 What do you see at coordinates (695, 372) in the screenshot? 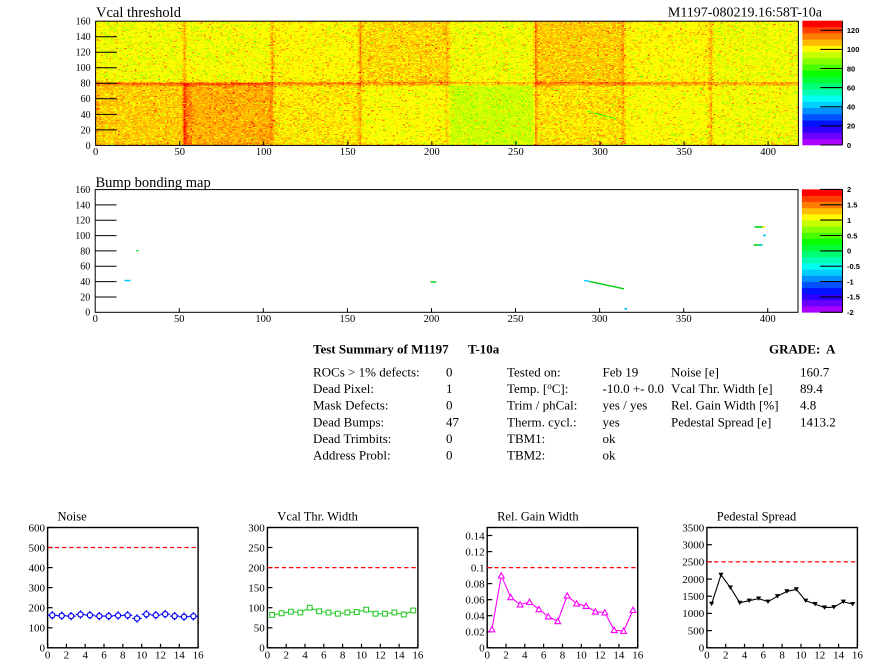
I see `svg-text: Noise [e]` at bounding box center [695, 372].